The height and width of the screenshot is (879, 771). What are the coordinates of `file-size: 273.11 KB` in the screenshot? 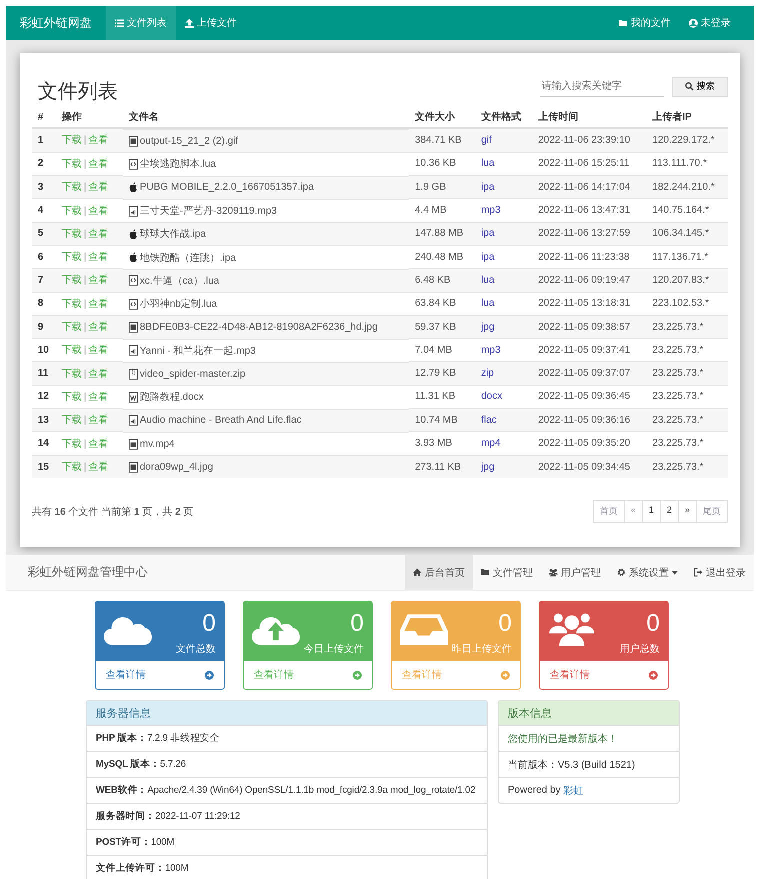 It's located at (438, 467).